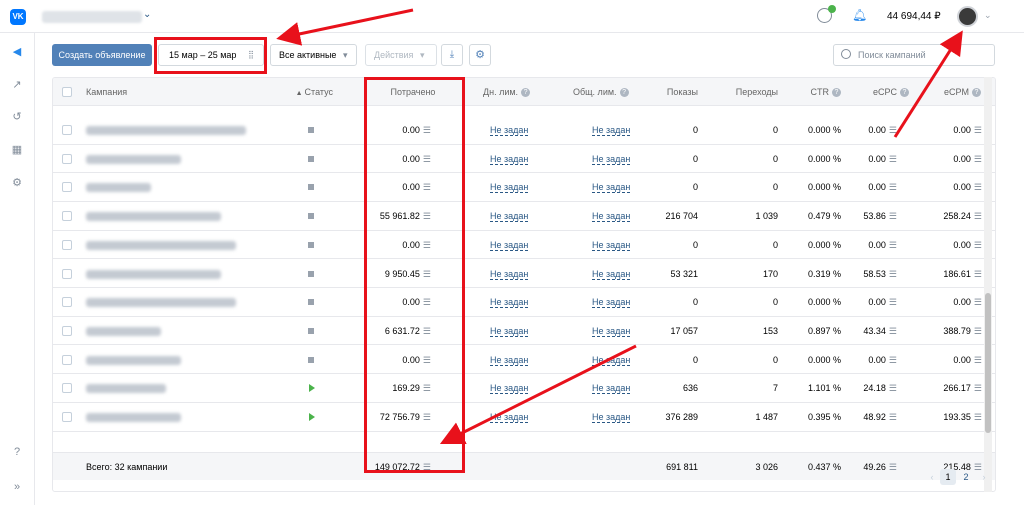 The width and height of the screenshot is (1024, 505). Describe the element at coordinates (17, 85) in the screenshot. I see `stats-icon: ↗` at that location.